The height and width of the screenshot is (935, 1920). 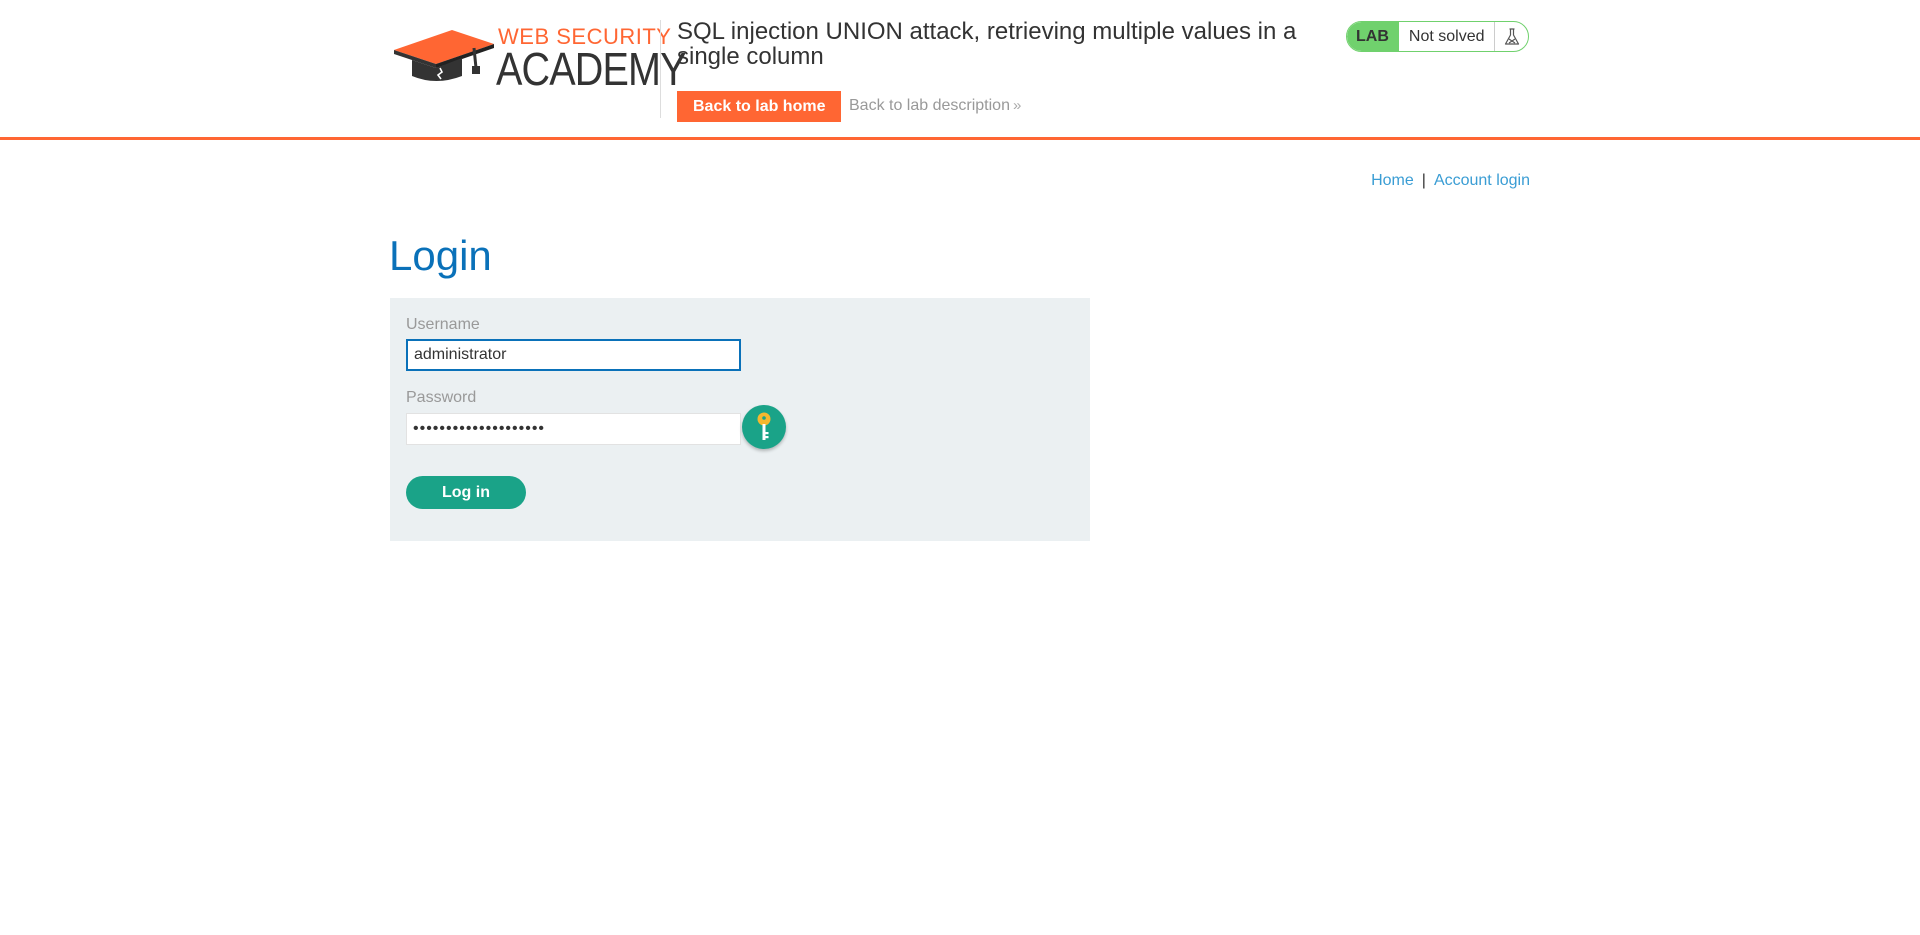 What do you see at coordinates (466, 492) in the screenshot?
I see `login-button: Log in` at bounding box center [466, 492].